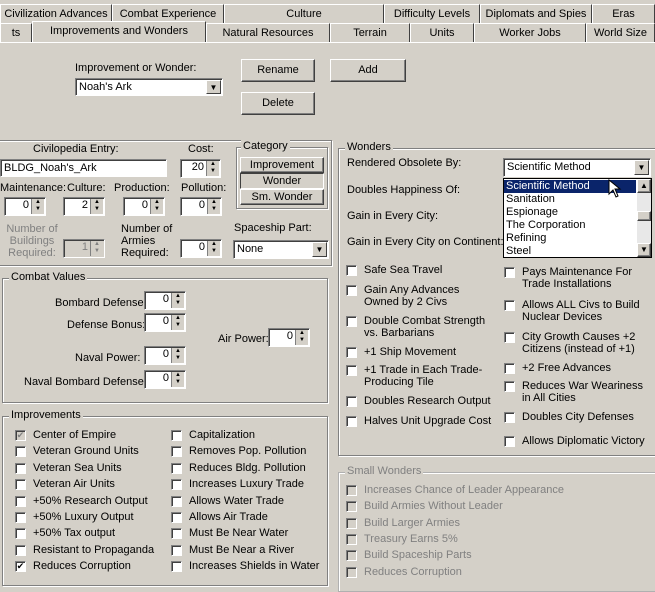  Describe the element at coordinates (165, 379) in the screenshot. I see `naval-bombard-defense-spinner: 0 ▲ ▼` at that location.